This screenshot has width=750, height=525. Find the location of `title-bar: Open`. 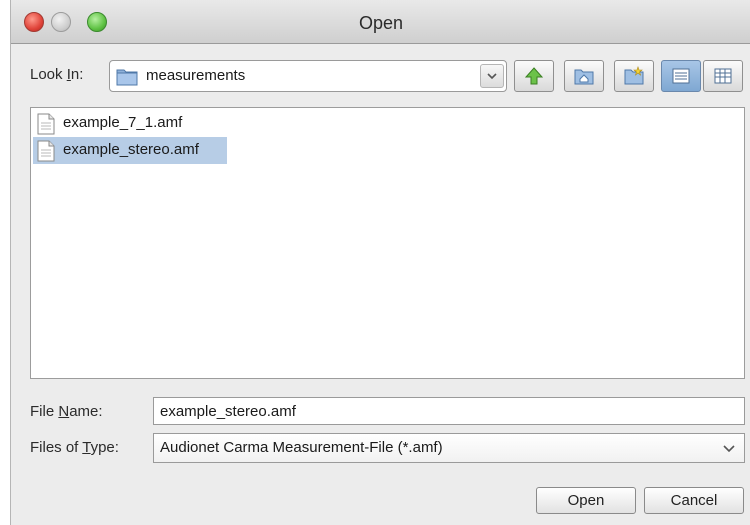

title-bar: Open is located at coordinates (380, 22).